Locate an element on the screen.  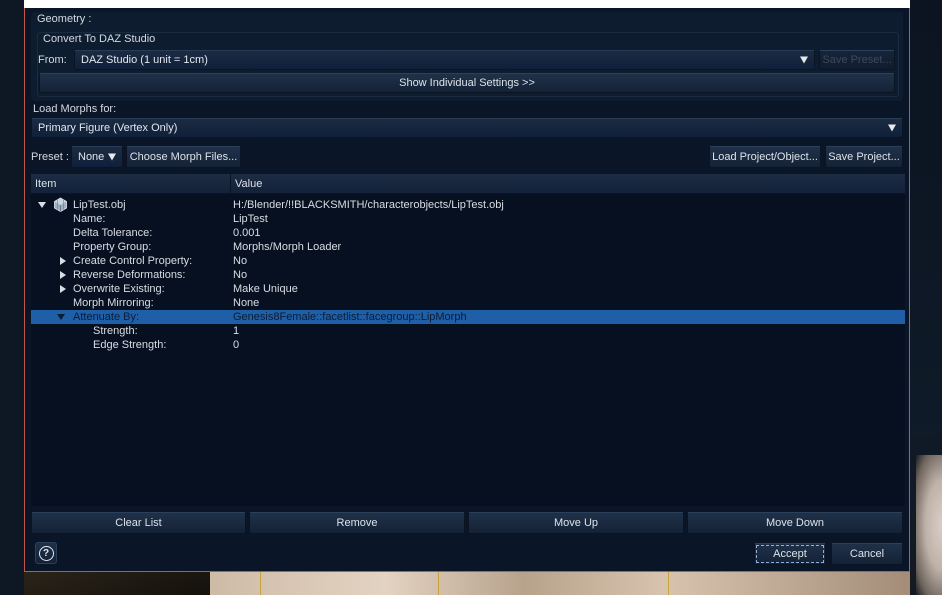
load-morphs-select: Primary Figure (Vertex Only) is located at coordinates (467, 128).